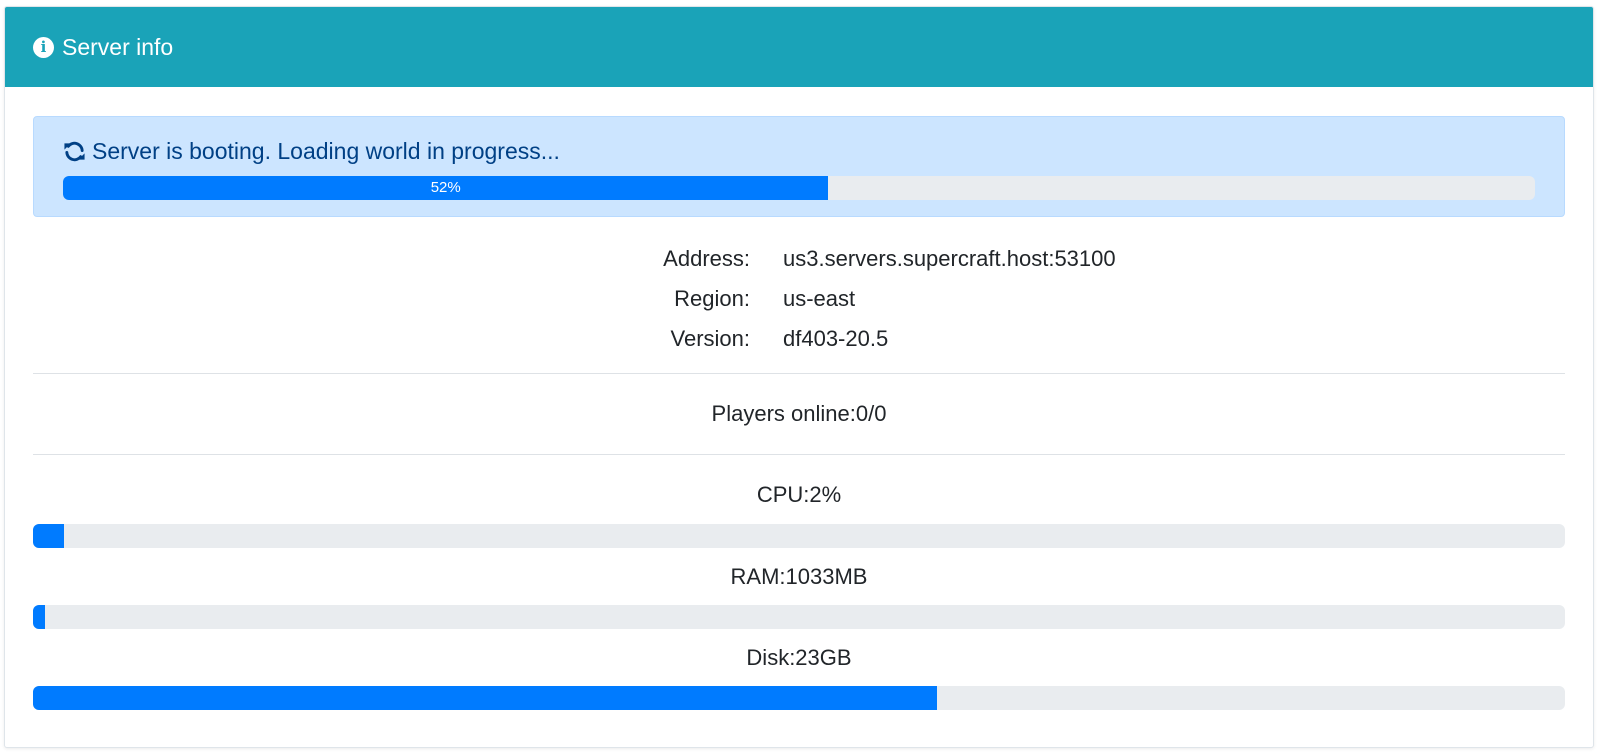 The width and height of the screenshot is (1600, 755). What do you see at coordinates (74, 151) in the screenshot?
I see `refresh-icon` at bounding box center [74, 151].